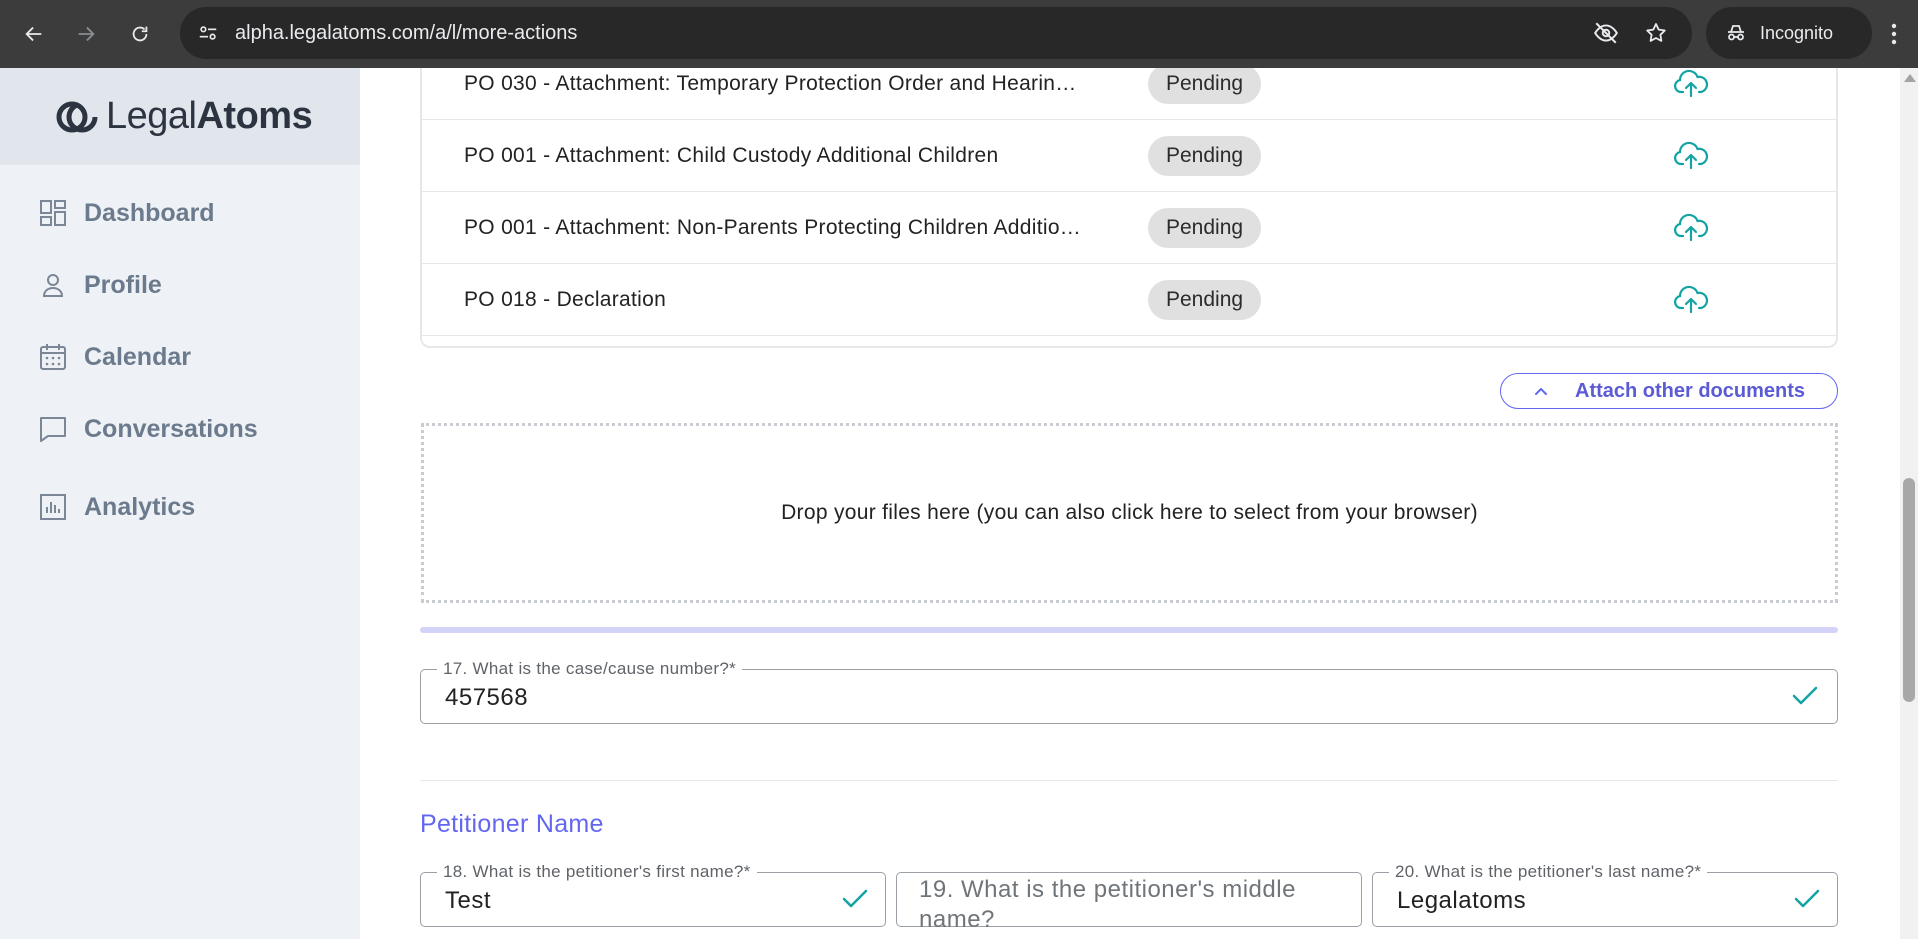 The width and height of the screenshot is (1918, 939). Describe the element at coordinates (1461, 901) in the screenshot. I see `last-name-value: Legalatoms` at that location.